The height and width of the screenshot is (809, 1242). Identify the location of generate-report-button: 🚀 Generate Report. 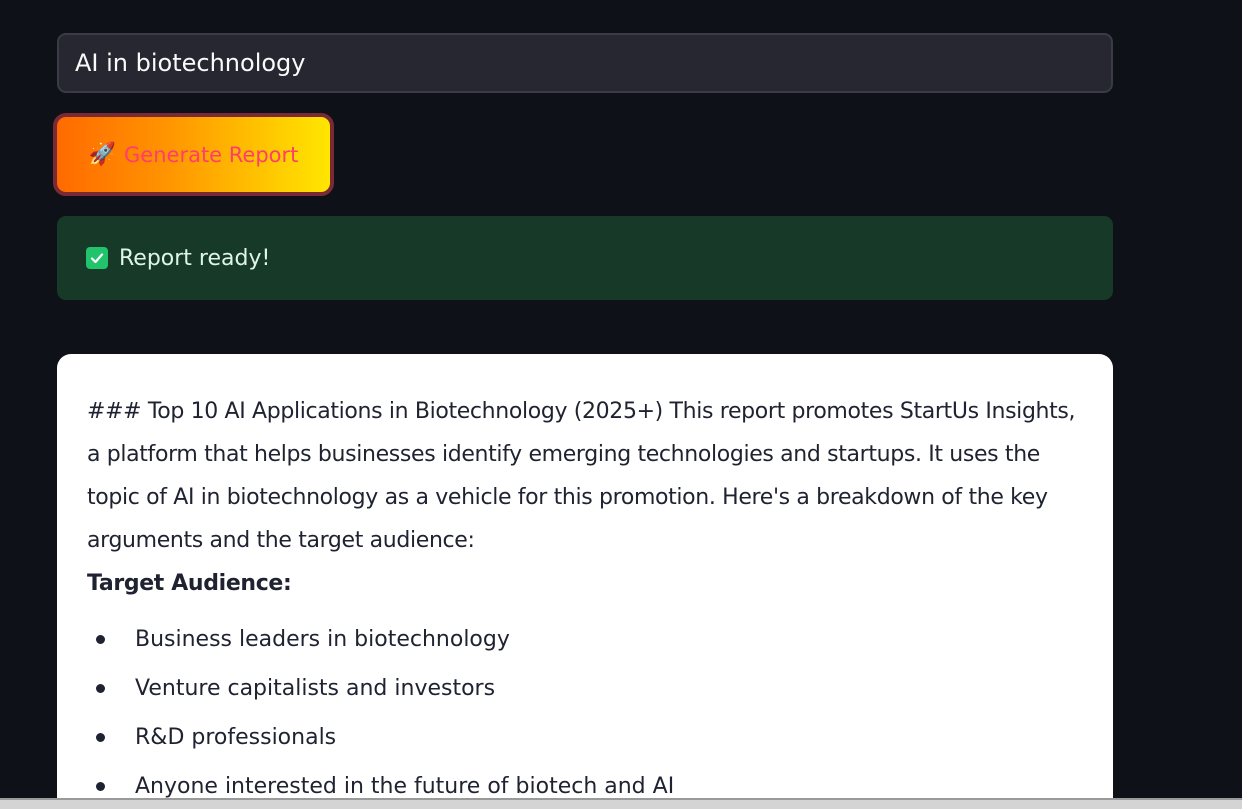
(193, 154).